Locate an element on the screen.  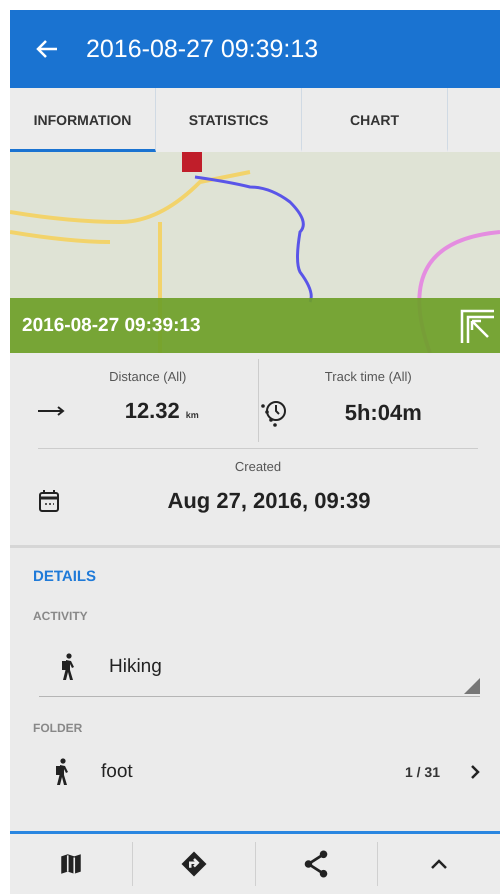
stat-label: Distance (All) is located at coordinates (147, 376).